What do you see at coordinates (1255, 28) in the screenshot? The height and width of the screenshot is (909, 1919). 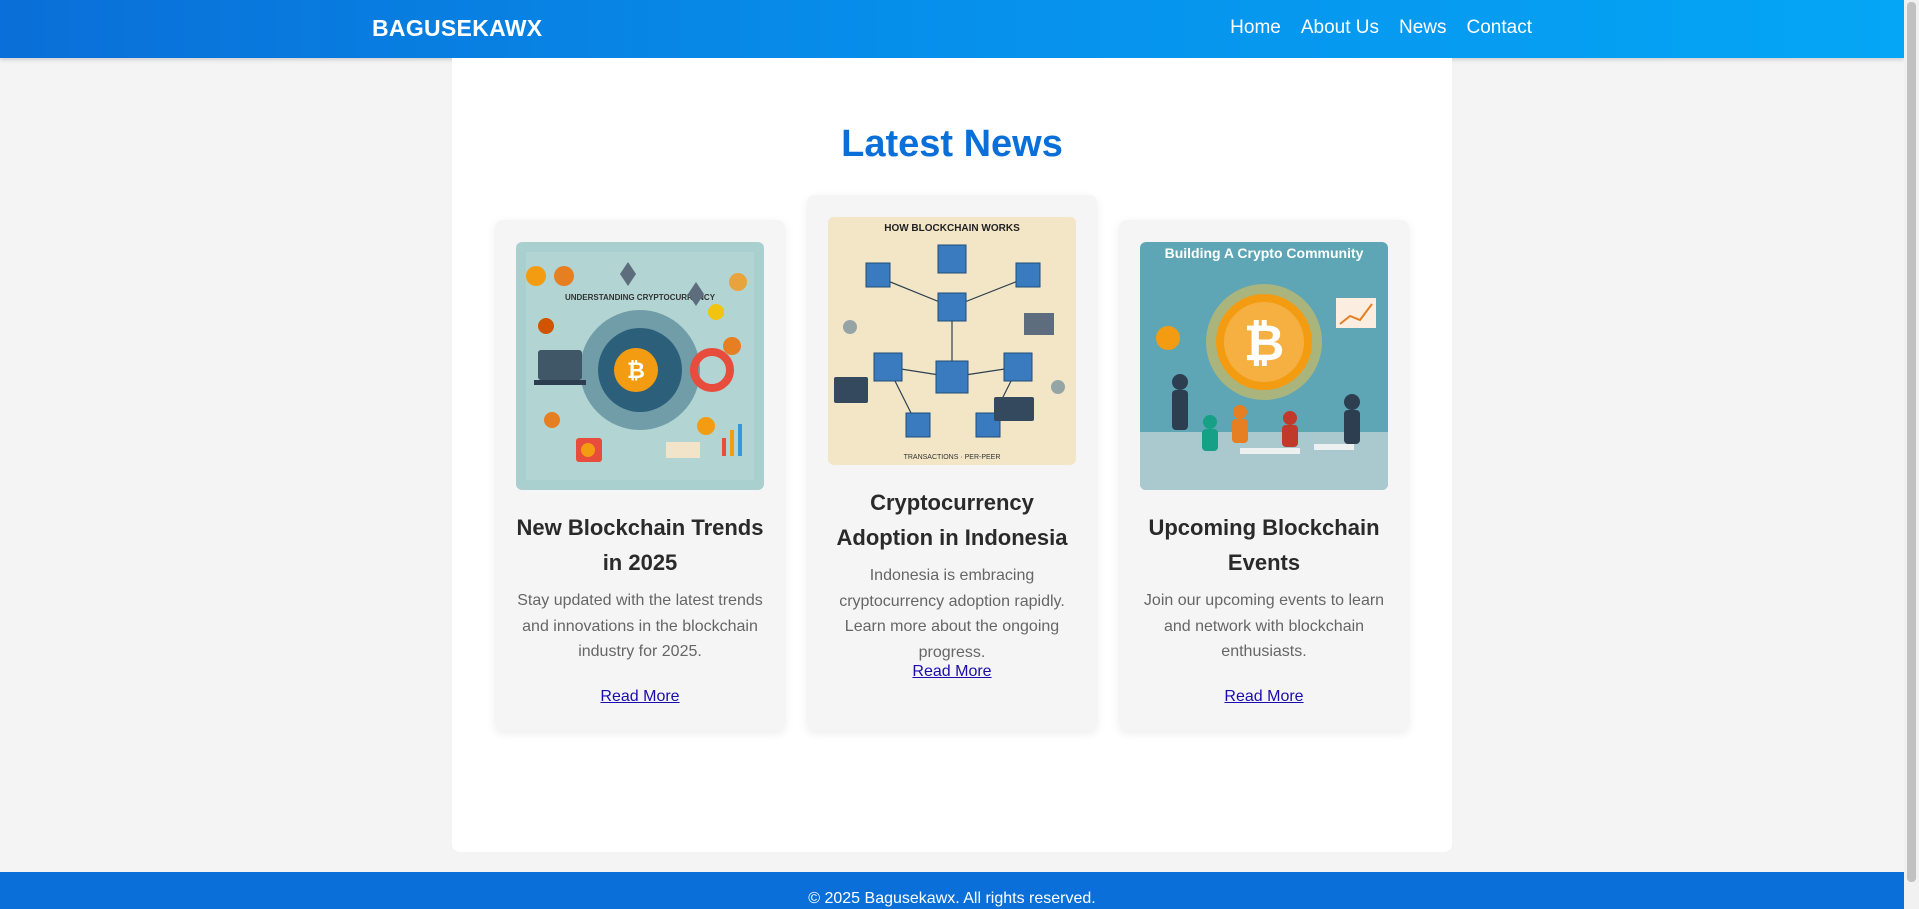 I see `nav-home-link: Home` at bounding box center [1255, 28].